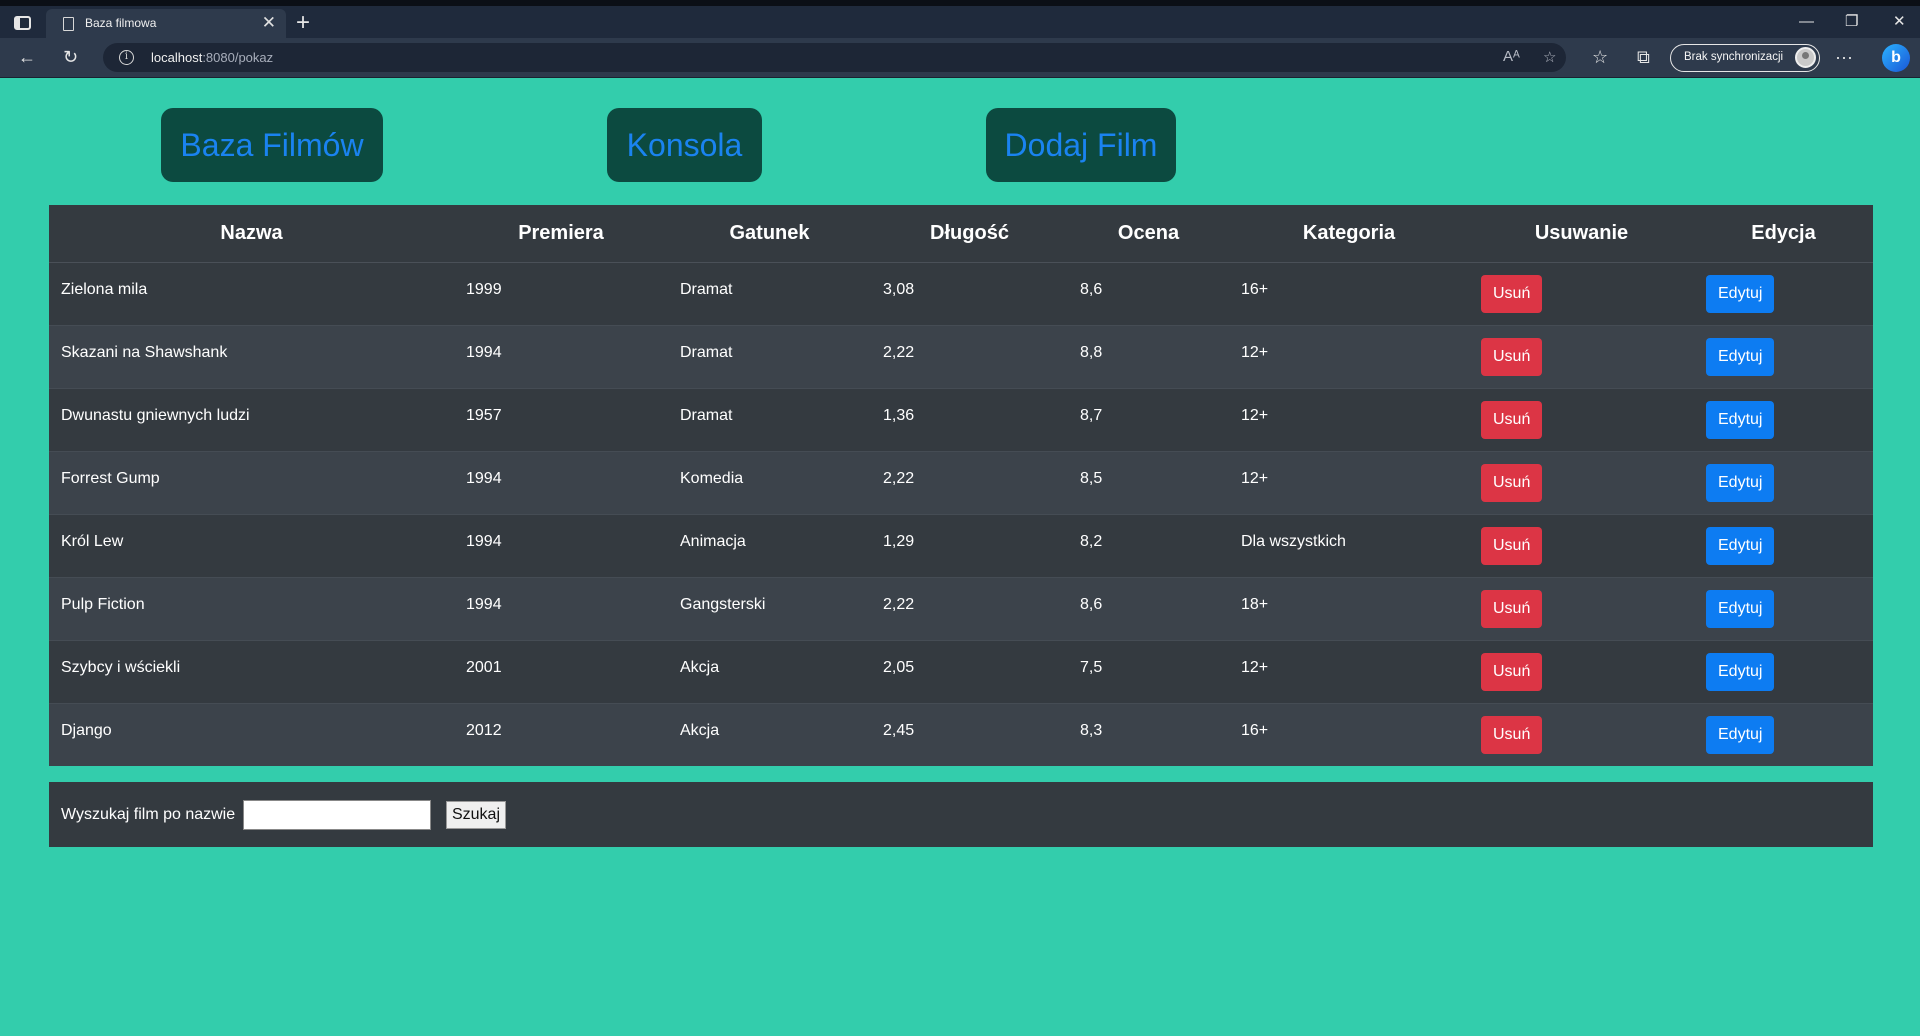  I want to click on restore-icon: ❐, so click(1851, 22).